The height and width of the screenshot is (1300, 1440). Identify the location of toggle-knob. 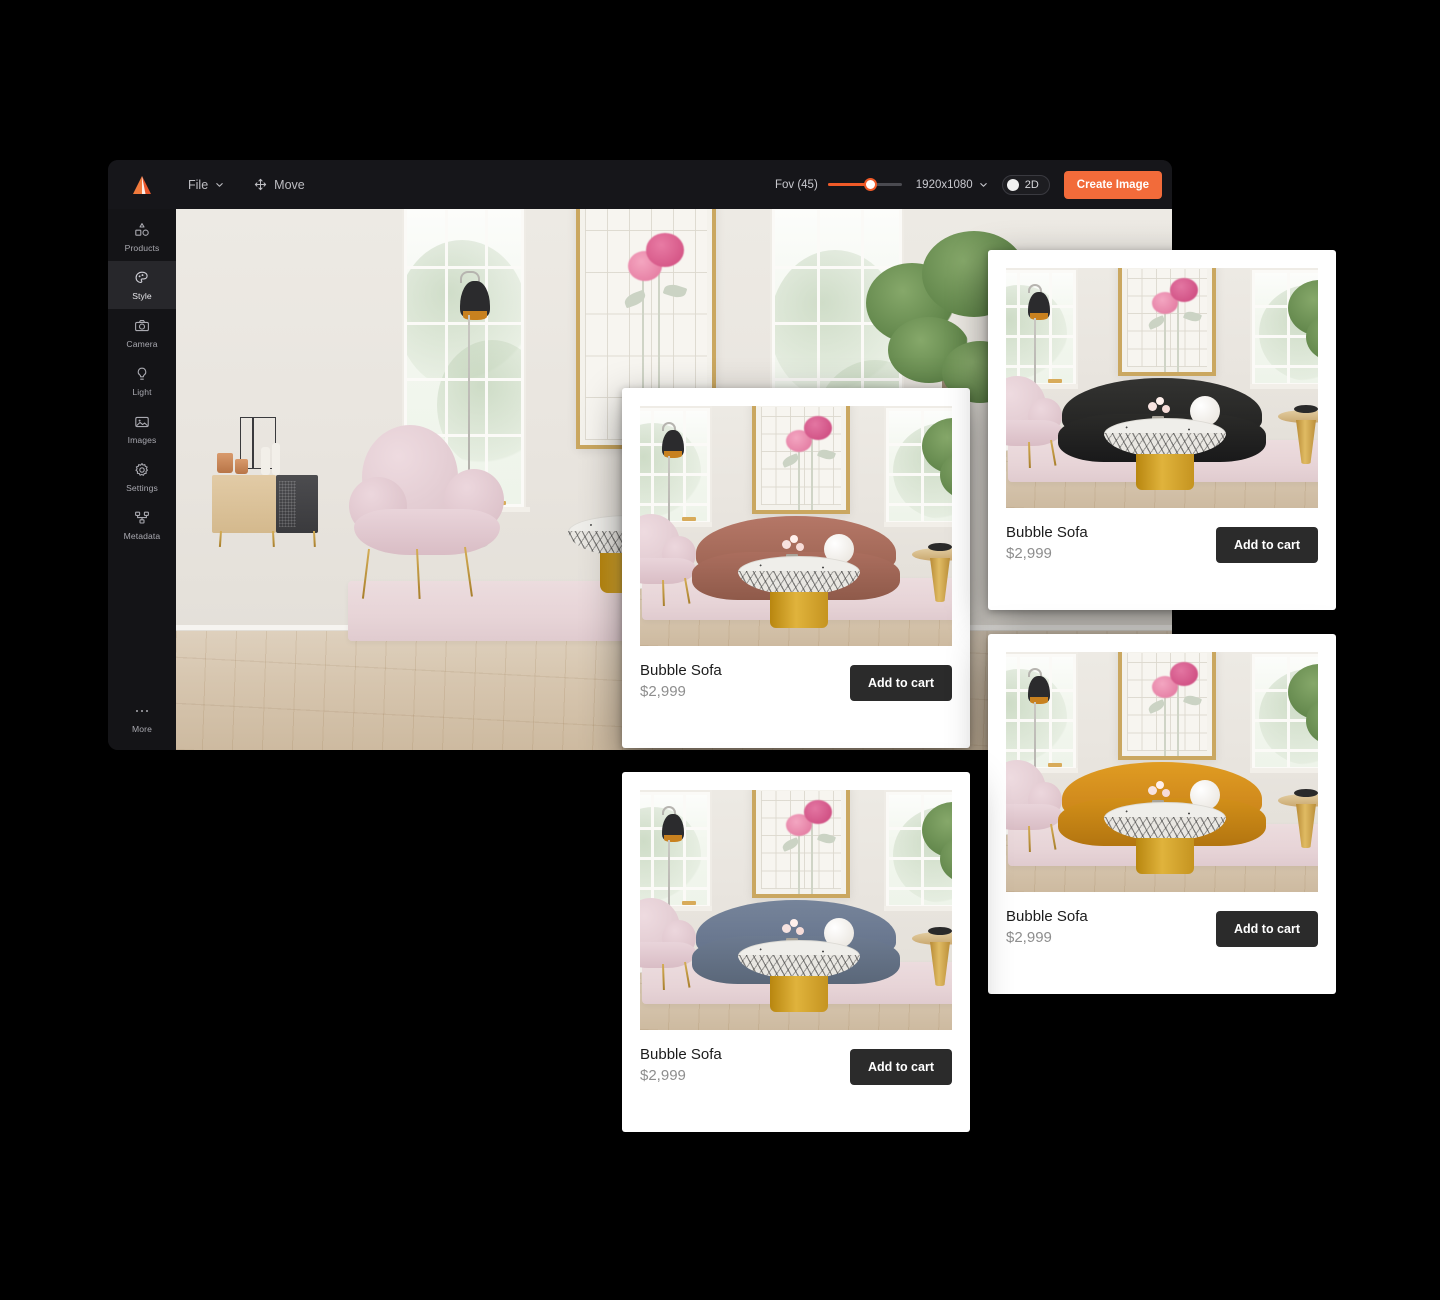
(1012, 184).